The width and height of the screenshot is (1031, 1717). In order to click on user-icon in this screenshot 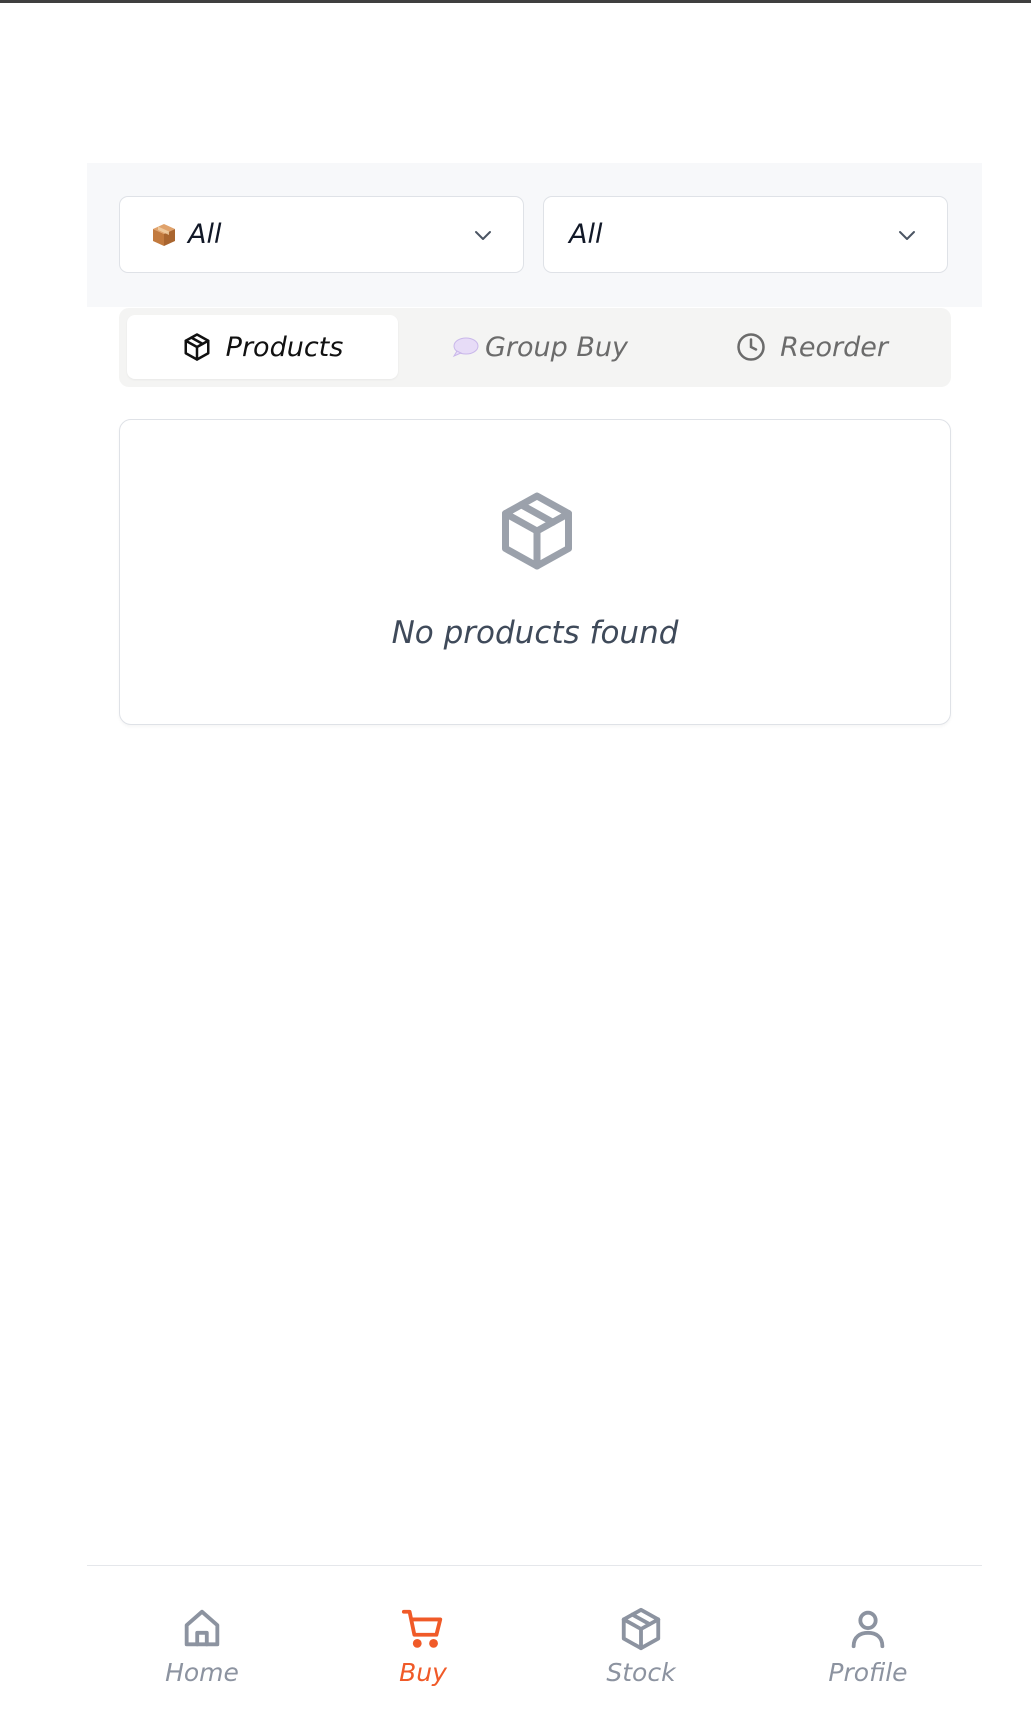, I will do `click(868, 1629)`.